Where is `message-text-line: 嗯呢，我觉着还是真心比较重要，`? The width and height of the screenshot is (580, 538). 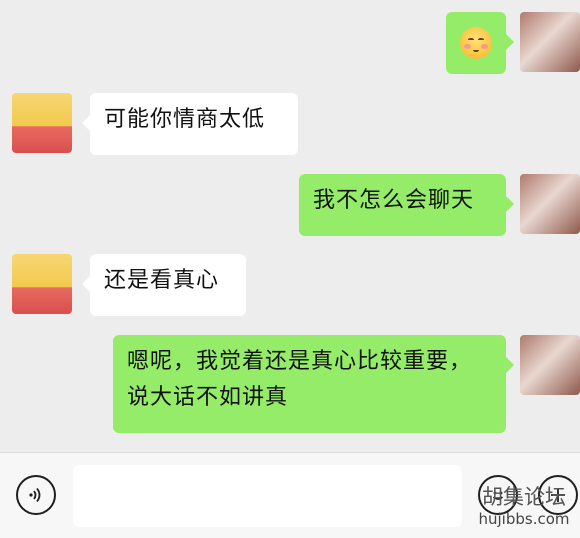
message-text-line: 嗯呢，我觉着还是真心比较重要， is located at coordinates (300, 361).